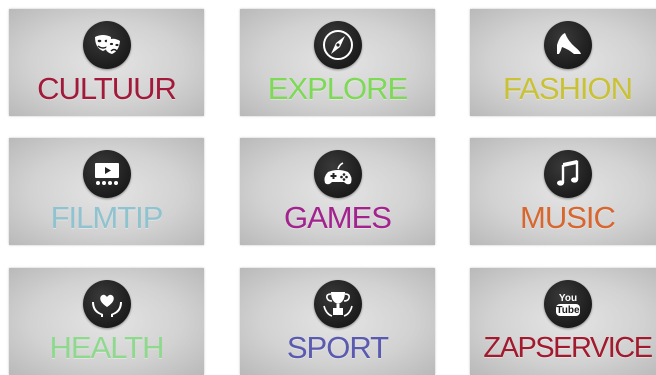 This screenshot has height=375, width=656. I want to click on compass-icon, so click(337, 45).